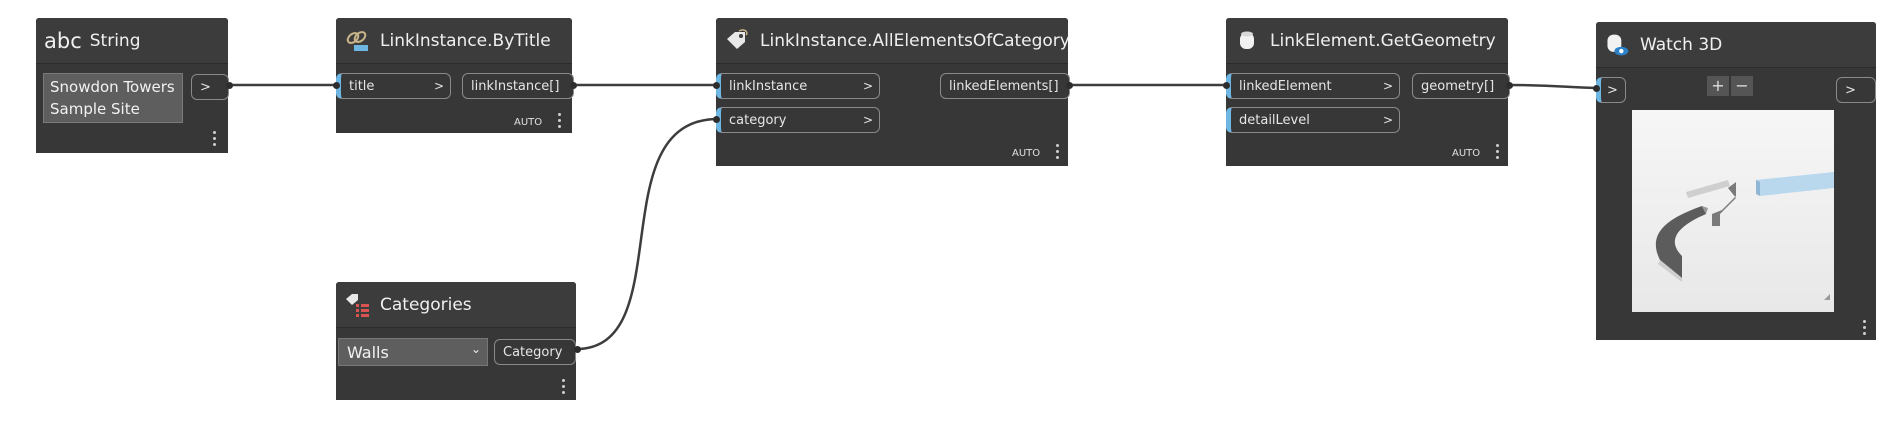  Describe the element at coordinates (1069, 85) in the screenshot. I see `allelements-output-socket` at that location.